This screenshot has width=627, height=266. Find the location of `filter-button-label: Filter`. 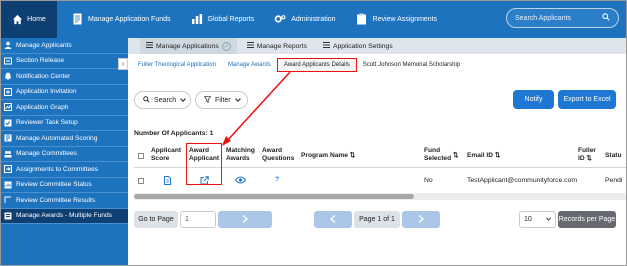

filter-button-label: Filter is located at coordinates (223, 100).